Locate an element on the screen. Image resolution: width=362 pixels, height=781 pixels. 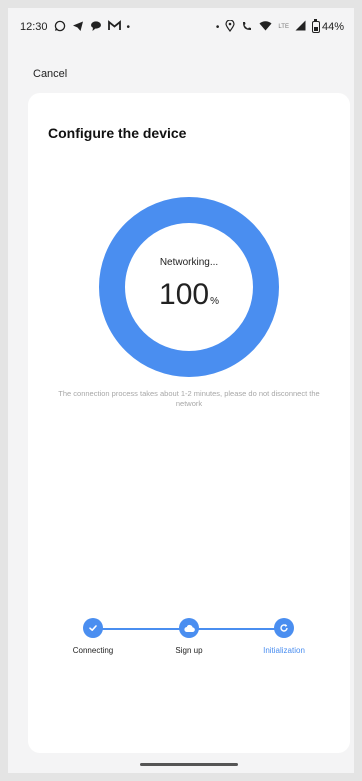
cloud-icon is located at coordinates (189, 628).